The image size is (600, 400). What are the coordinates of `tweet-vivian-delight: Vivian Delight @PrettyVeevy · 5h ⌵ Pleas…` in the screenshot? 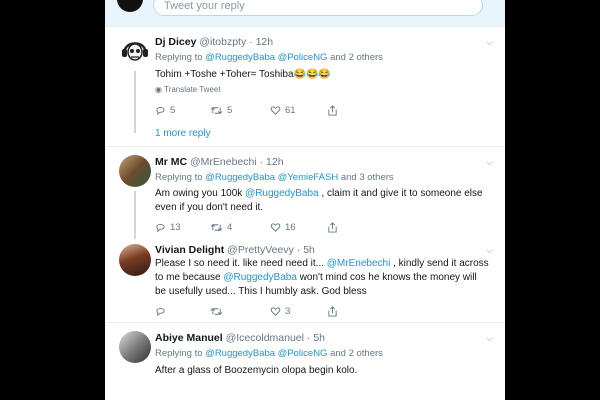 It's located at (305, 280).